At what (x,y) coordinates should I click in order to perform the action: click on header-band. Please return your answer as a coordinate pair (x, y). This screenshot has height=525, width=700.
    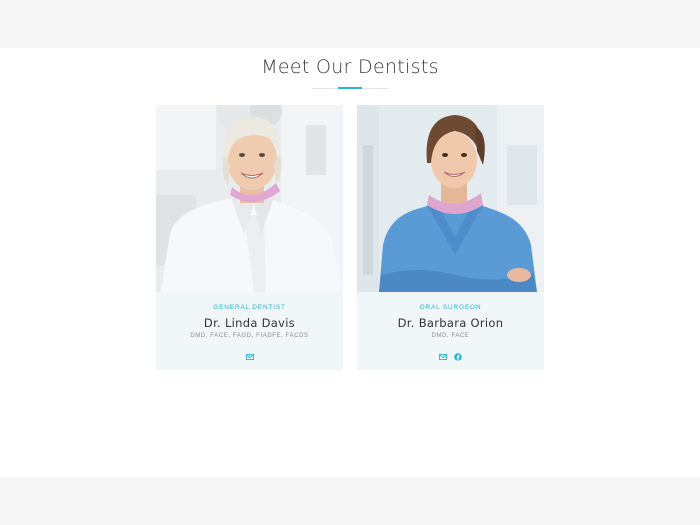
    Looking at the image, I should click on (350, 24).